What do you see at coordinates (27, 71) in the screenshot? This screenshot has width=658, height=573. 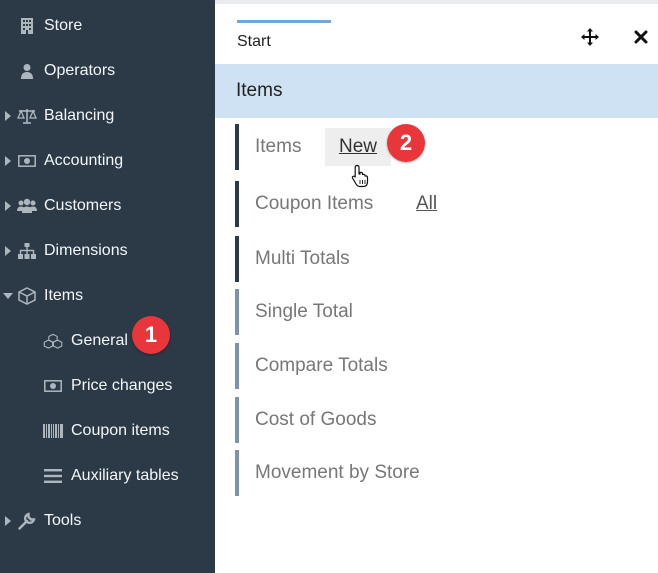 I see `user-icon` at bounding box center [27, 71].